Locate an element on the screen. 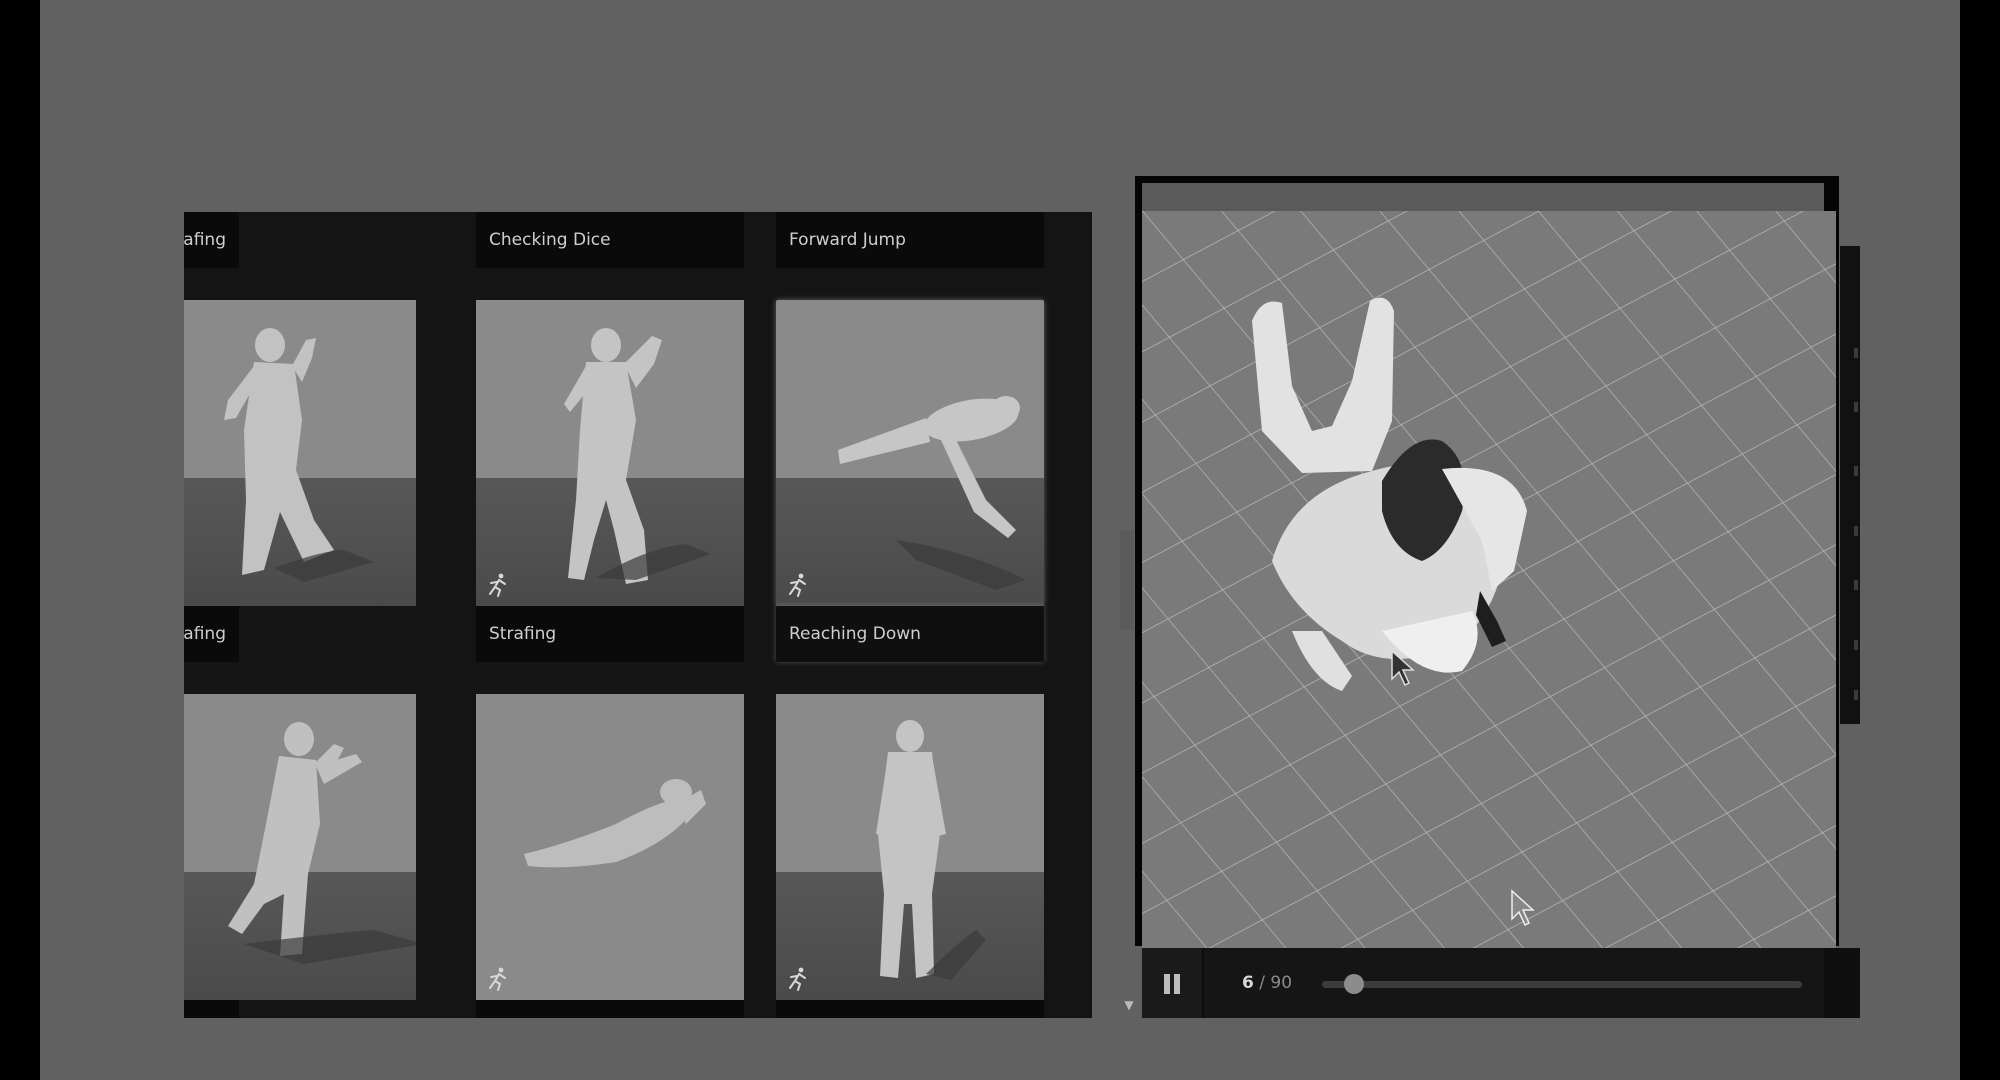 This screenshot has width=2000, height=1080. total-frames: 90 is located at coordinates (1281, 983).